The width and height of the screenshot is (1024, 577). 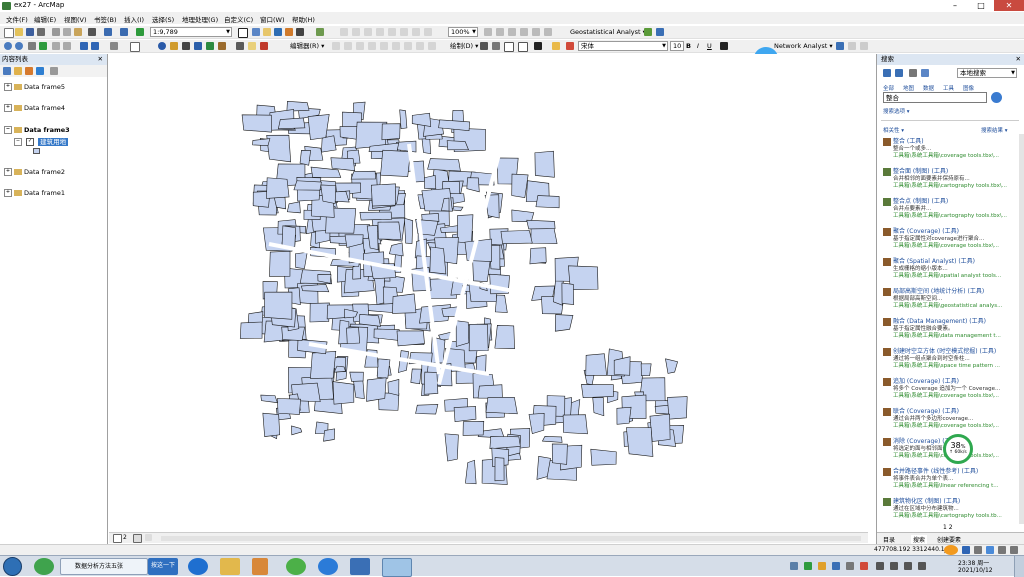 I want to click on horizontal-scrollbar, so click(x=511, y=538).